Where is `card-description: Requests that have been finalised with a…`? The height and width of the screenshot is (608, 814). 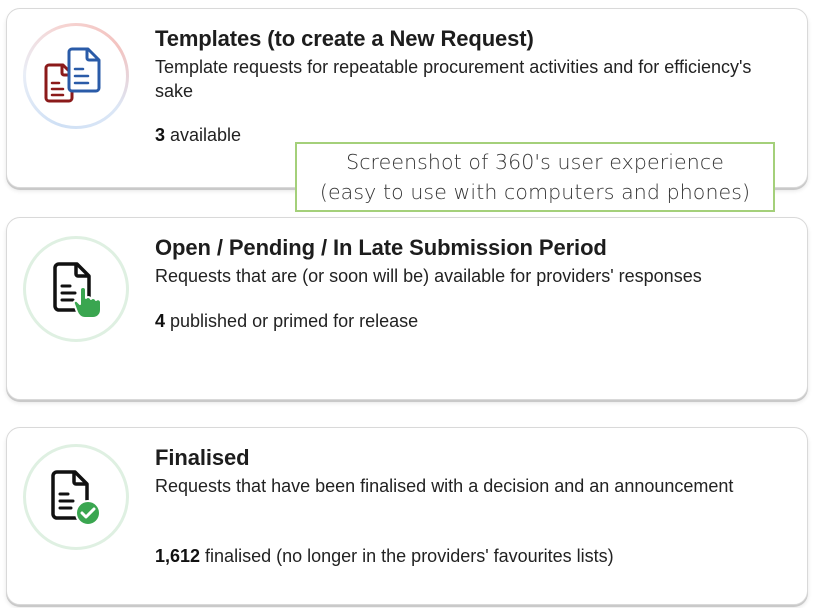 card-description: Requests that have been finalised with a… is located at coordinates (444, 486).